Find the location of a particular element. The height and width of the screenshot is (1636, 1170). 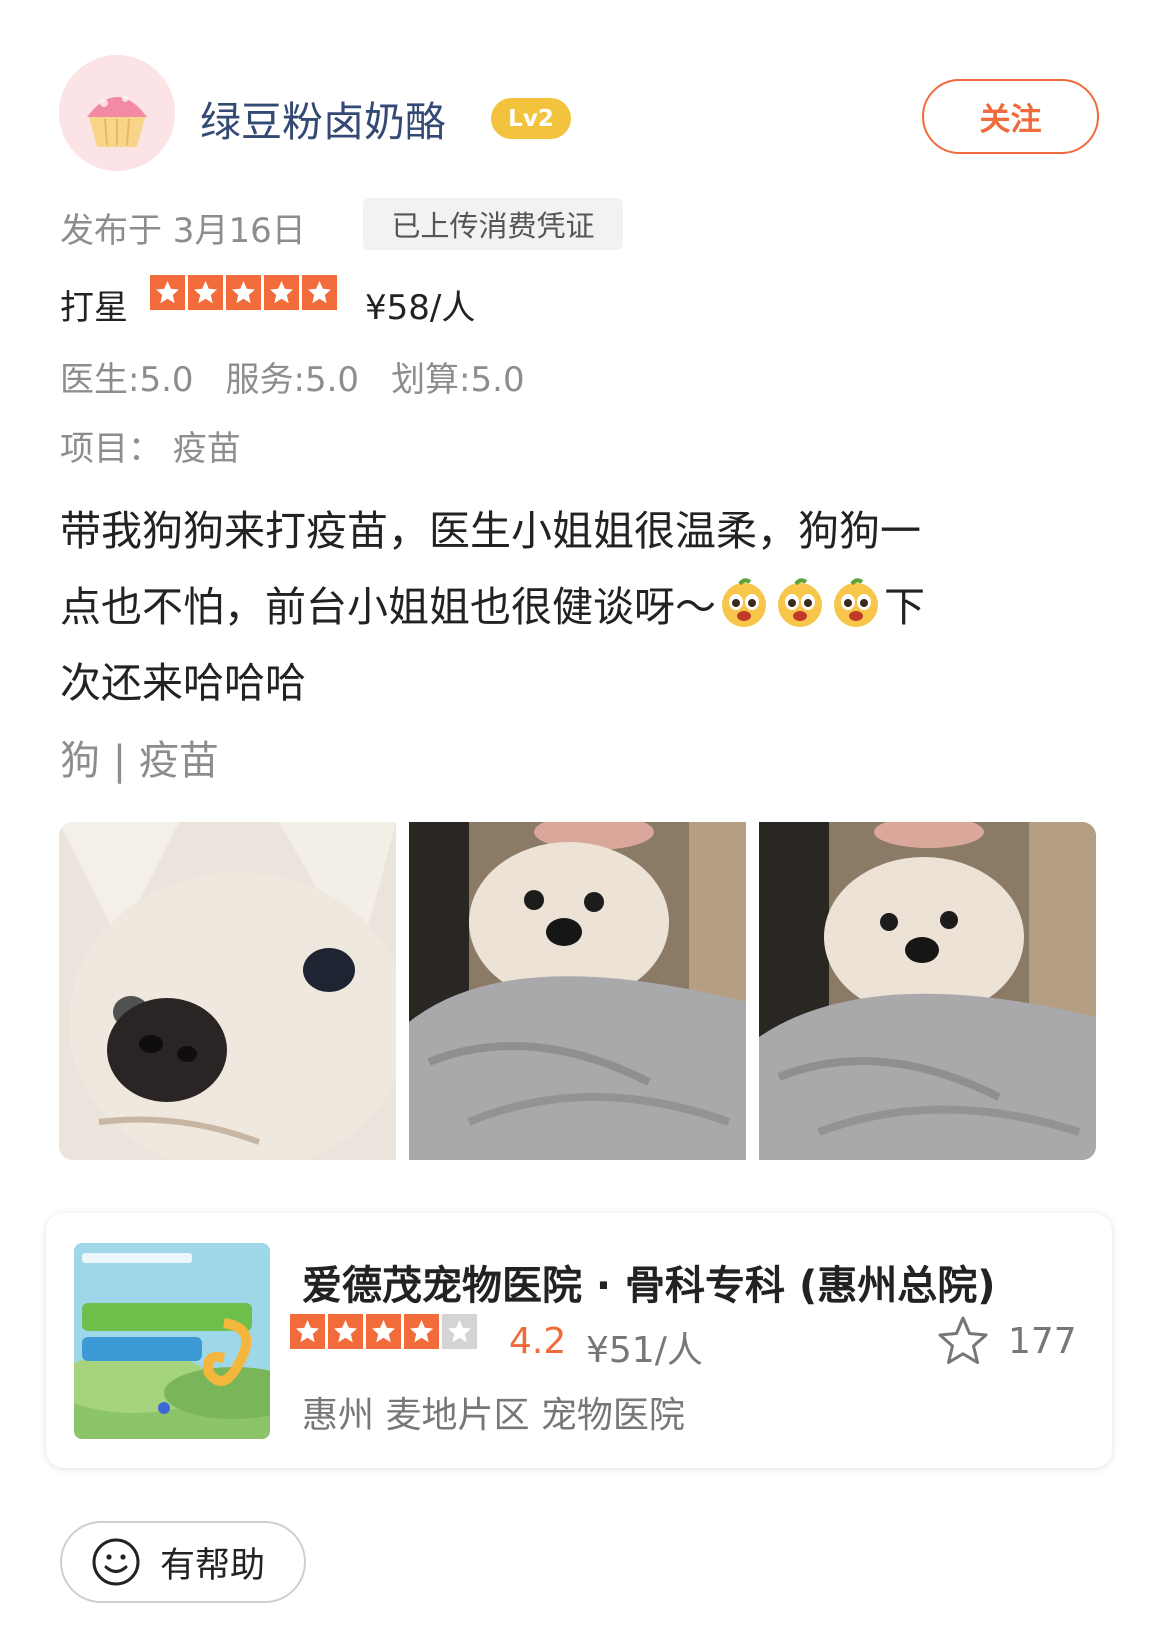

shop-thumbnail is located at coordinates (172, 1341).